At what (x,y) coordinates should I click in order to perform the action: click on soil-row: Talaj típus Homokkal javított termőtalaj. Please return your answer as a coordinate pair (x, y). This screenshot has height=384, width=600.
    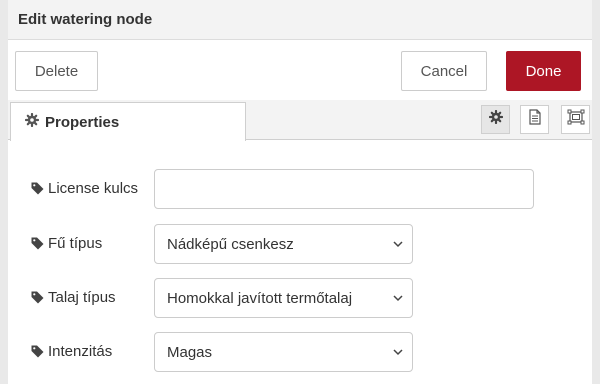
    Looking at the image, I should click on (300, 298).